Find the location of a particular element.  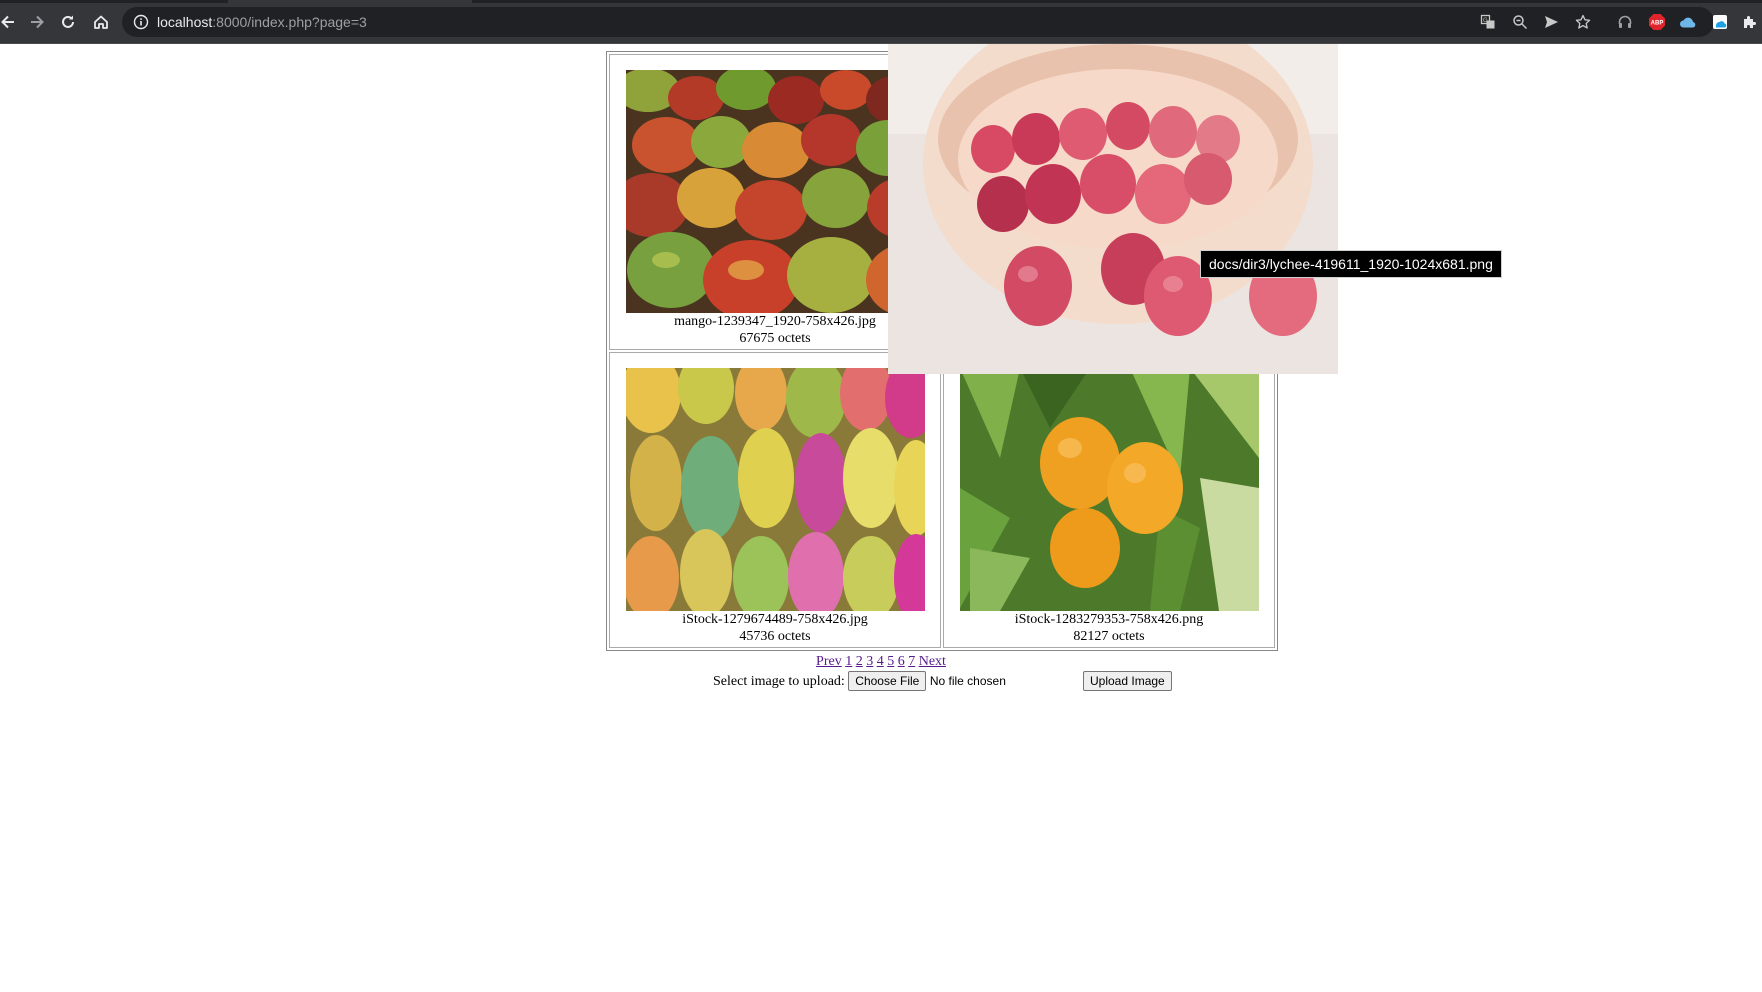

zoom-icon is located at coordinates (1520, 22).